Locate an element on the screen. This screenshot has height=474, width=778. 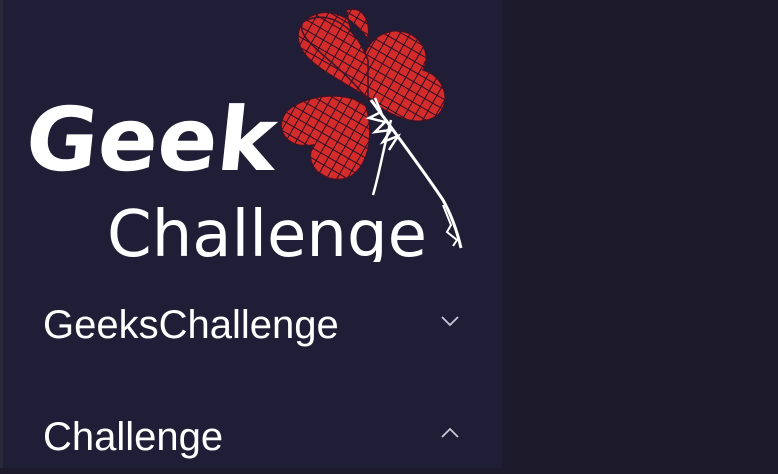
chevron-up-icon is located at coordinates (450, 432).